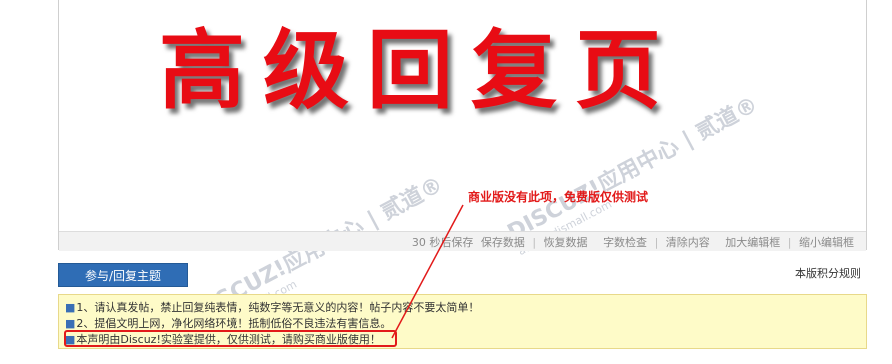 Image resolution: width=892 pixels, height=364 pixels. What do you see at coordinates (230, 338) in the screenshot?
I see `highlight-box` at bounding box center [230, 338].